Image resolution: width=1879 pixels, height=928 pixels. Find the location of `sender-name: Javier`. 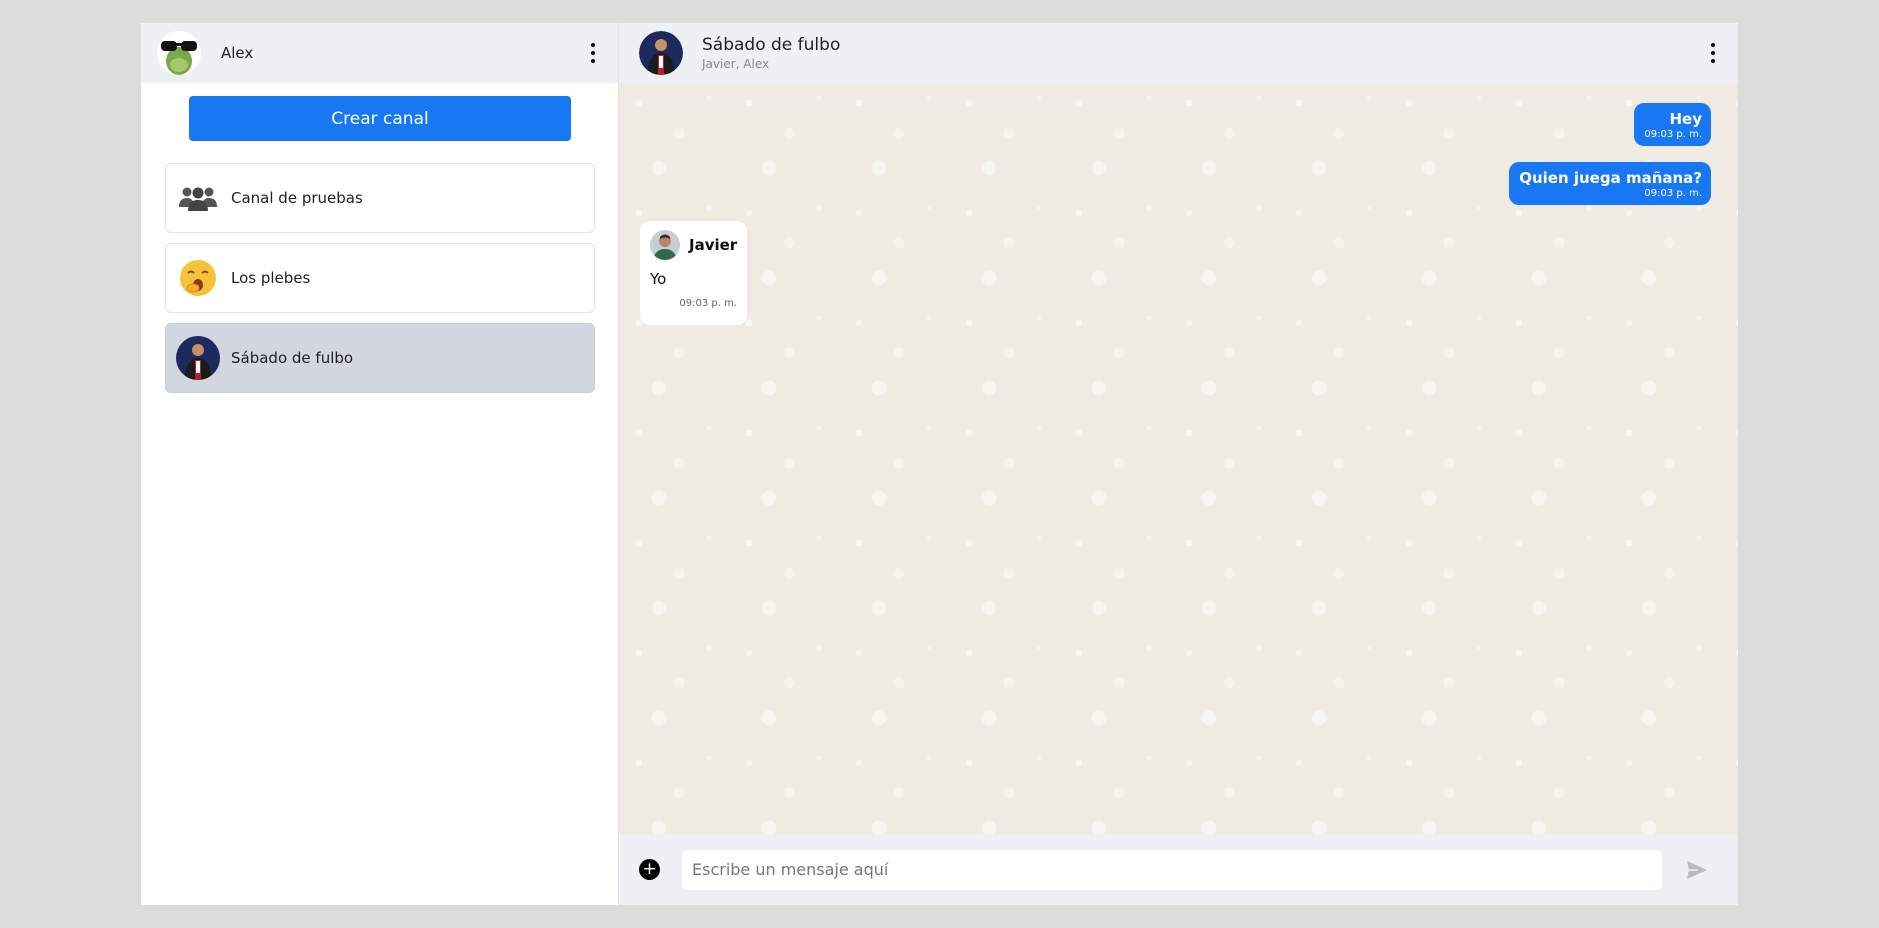

sender-name: Javier is located at coordinates (713, 245).